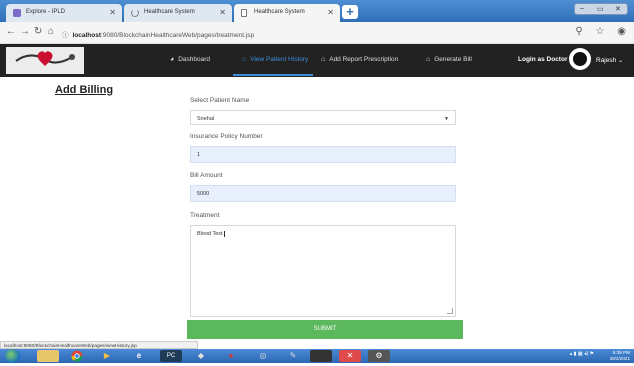  I want to click on insurance-policy-input: 1, so click(323, 154).